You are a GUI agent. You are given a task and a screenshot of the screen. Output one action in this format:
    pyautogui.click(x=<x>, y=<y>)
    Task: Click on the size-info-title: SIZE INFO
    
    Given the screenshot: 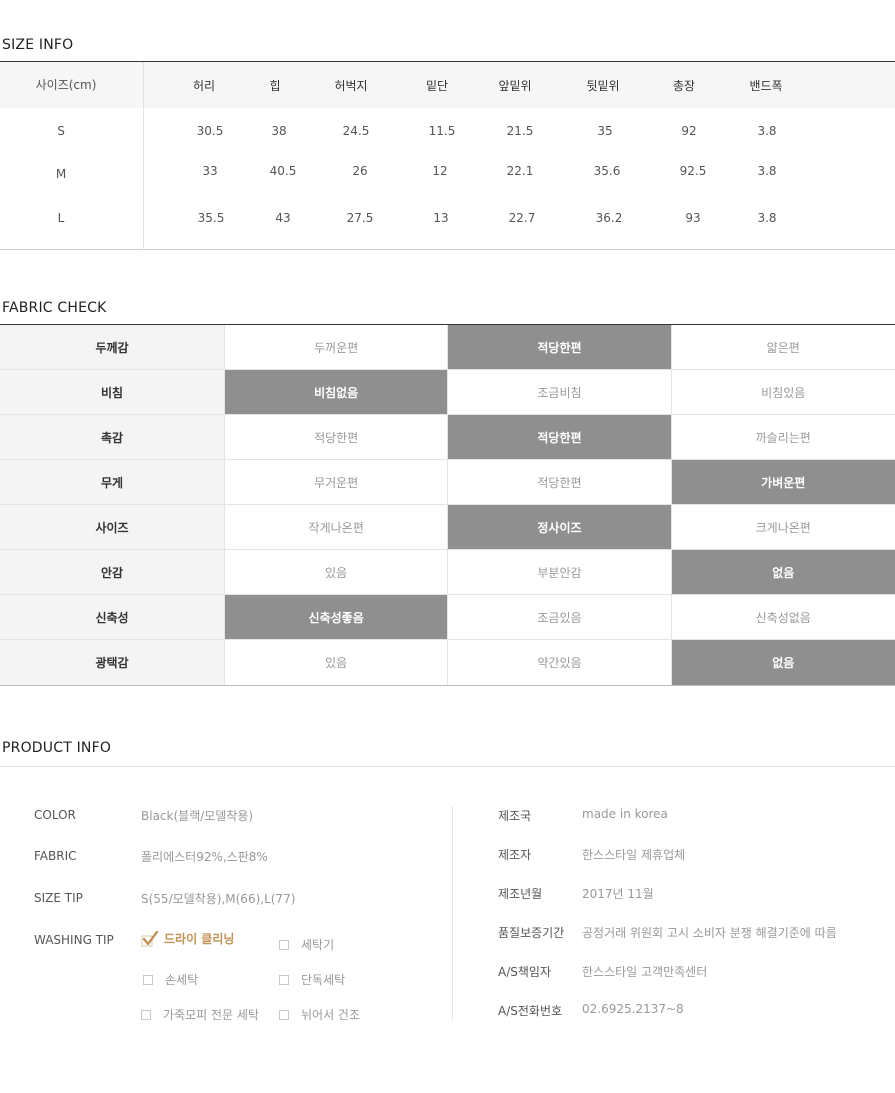 What is the action you would take?
    pyautogui.click(x=38, y=45)
    